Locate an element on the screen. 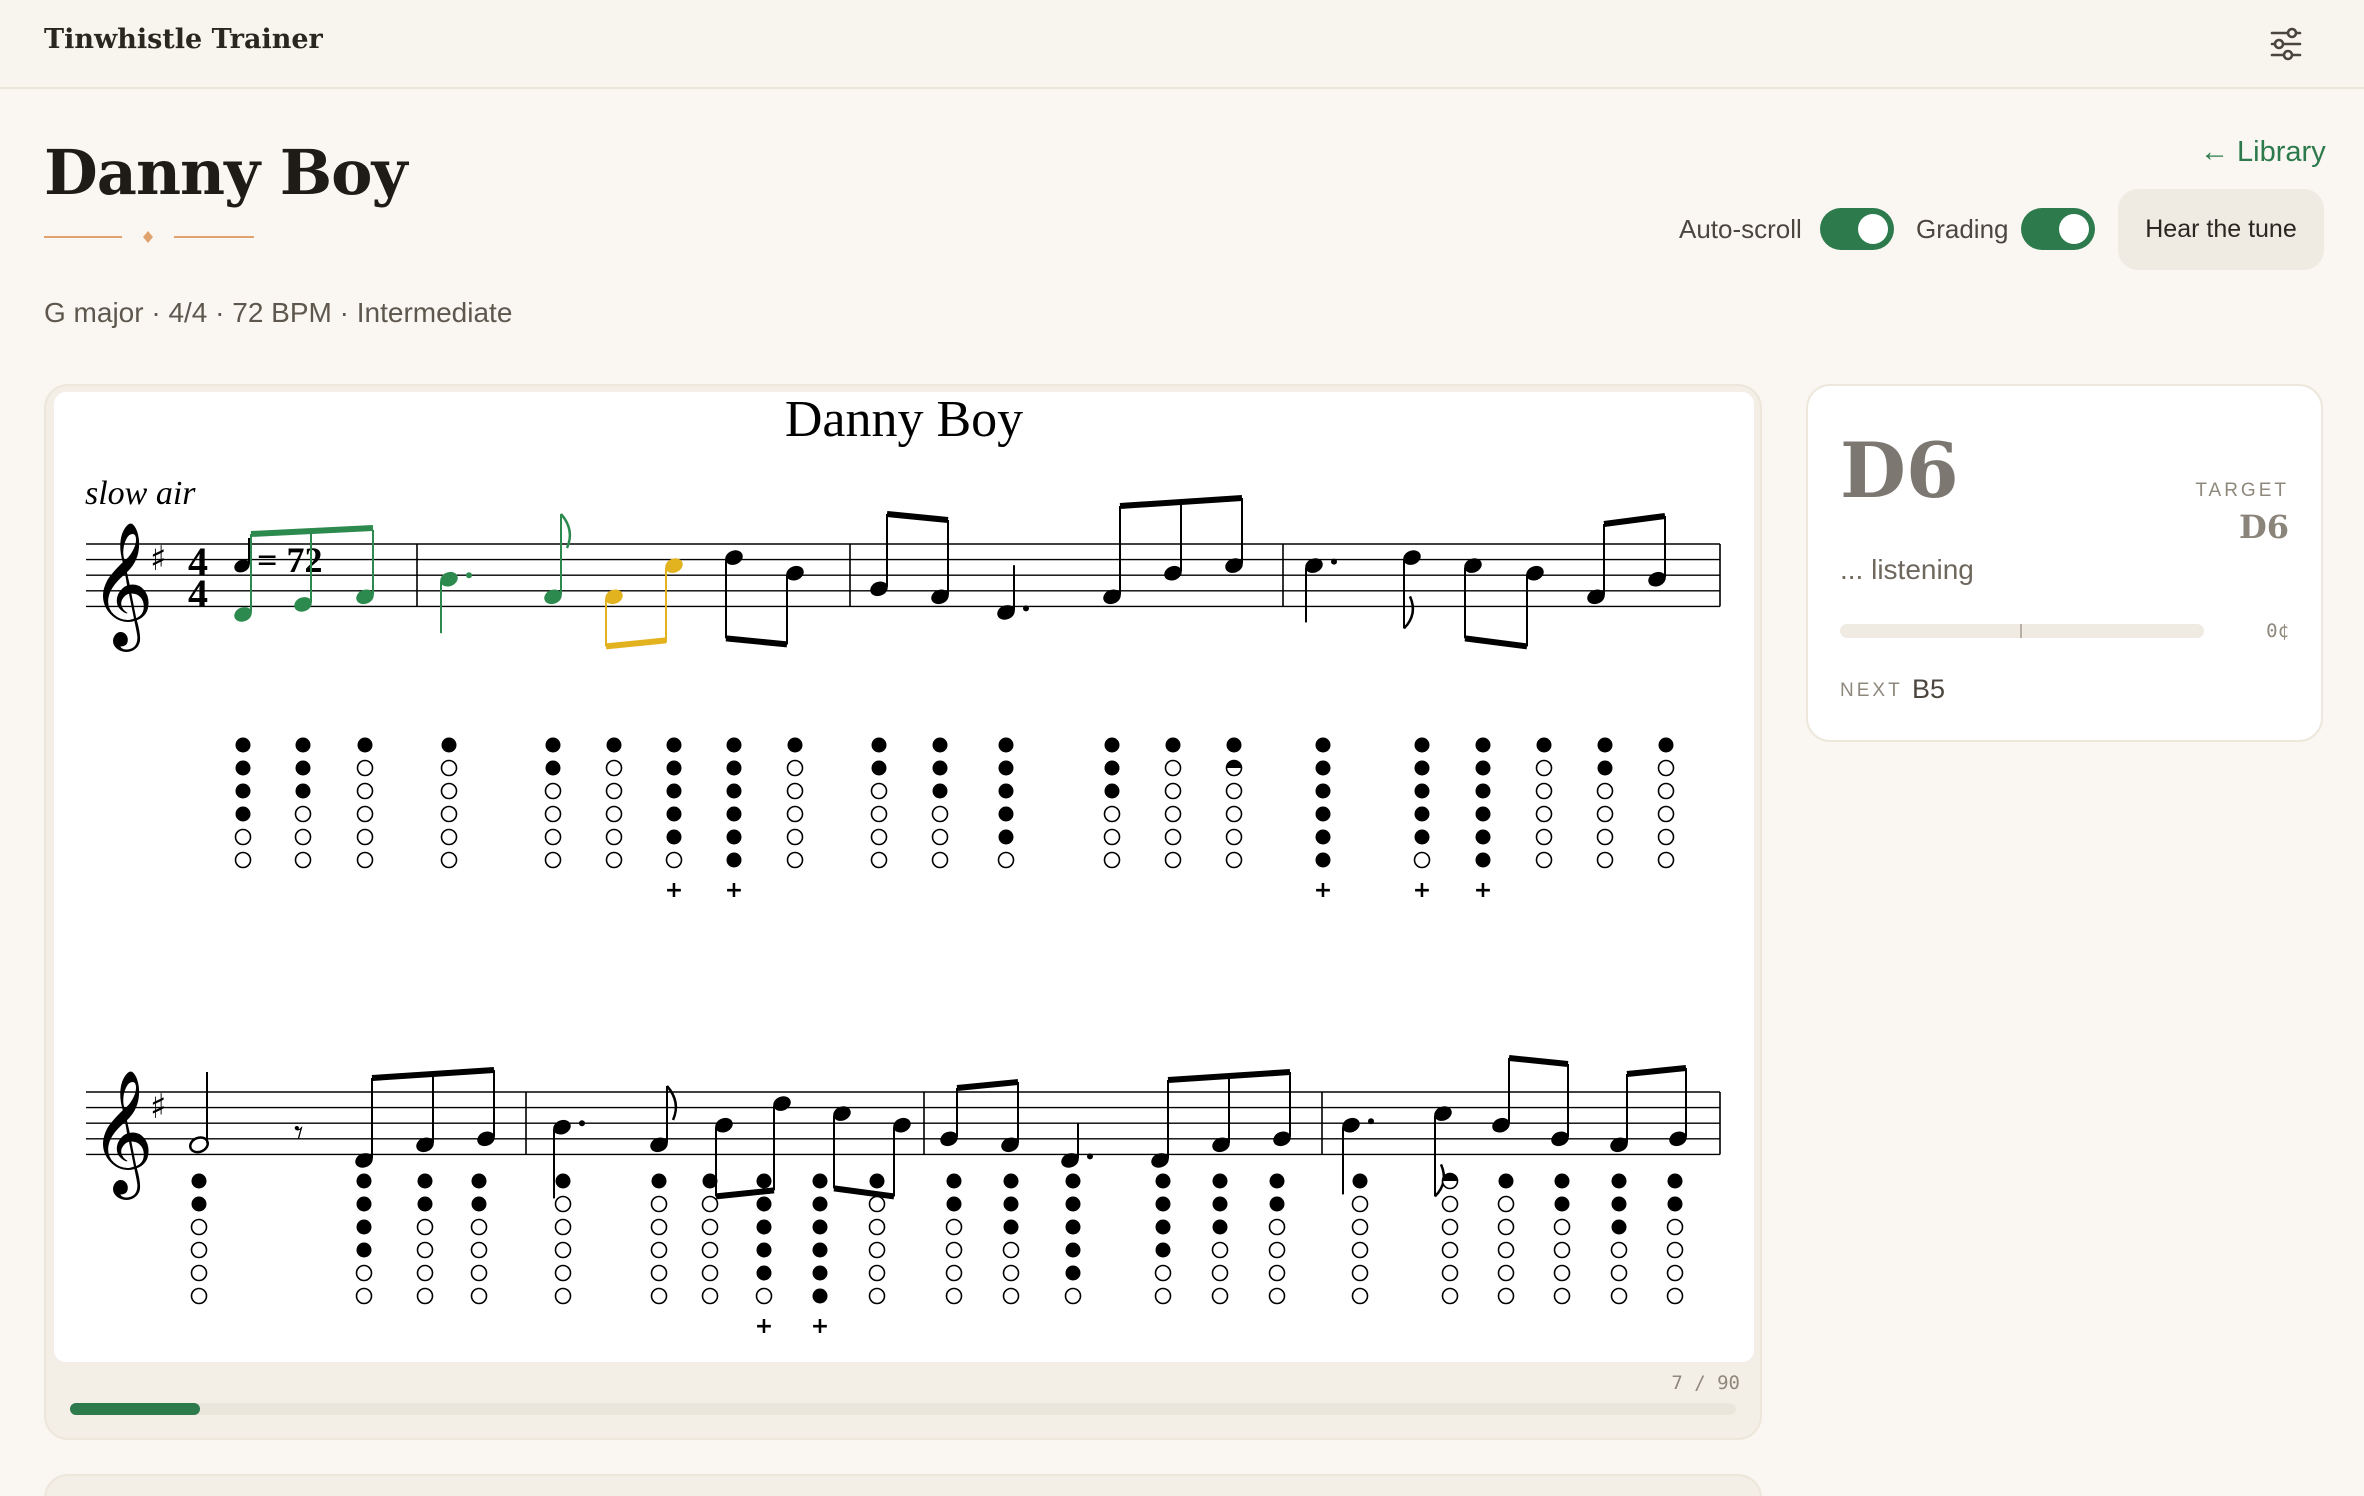  progress-bar is located at coordinates (903, 1409).